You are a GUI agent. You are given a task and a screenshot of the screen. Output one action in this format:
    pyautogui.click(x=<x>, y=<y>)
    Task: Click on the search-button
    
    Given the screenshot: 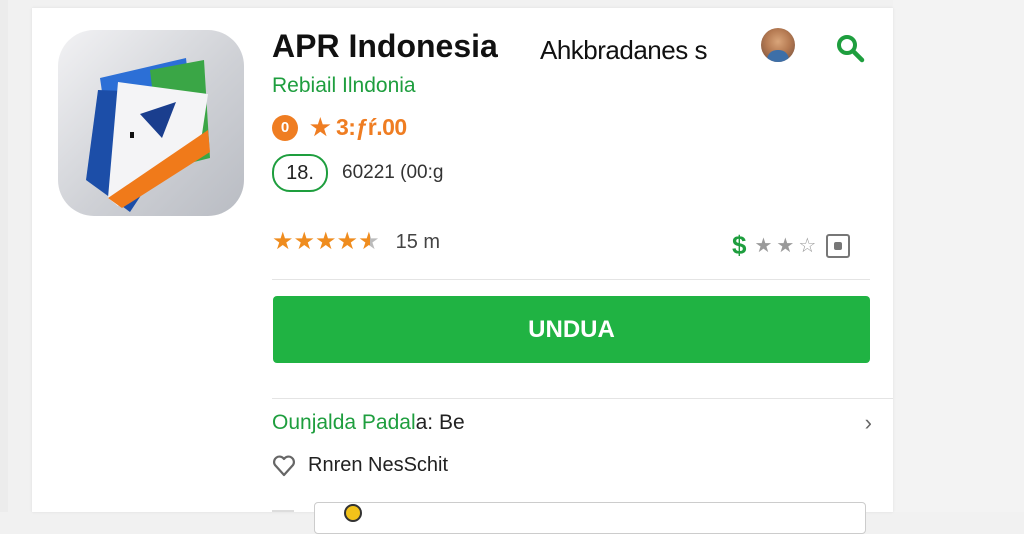 What is the action you would take?
    pyautogui.click(x=850, y=48)
    